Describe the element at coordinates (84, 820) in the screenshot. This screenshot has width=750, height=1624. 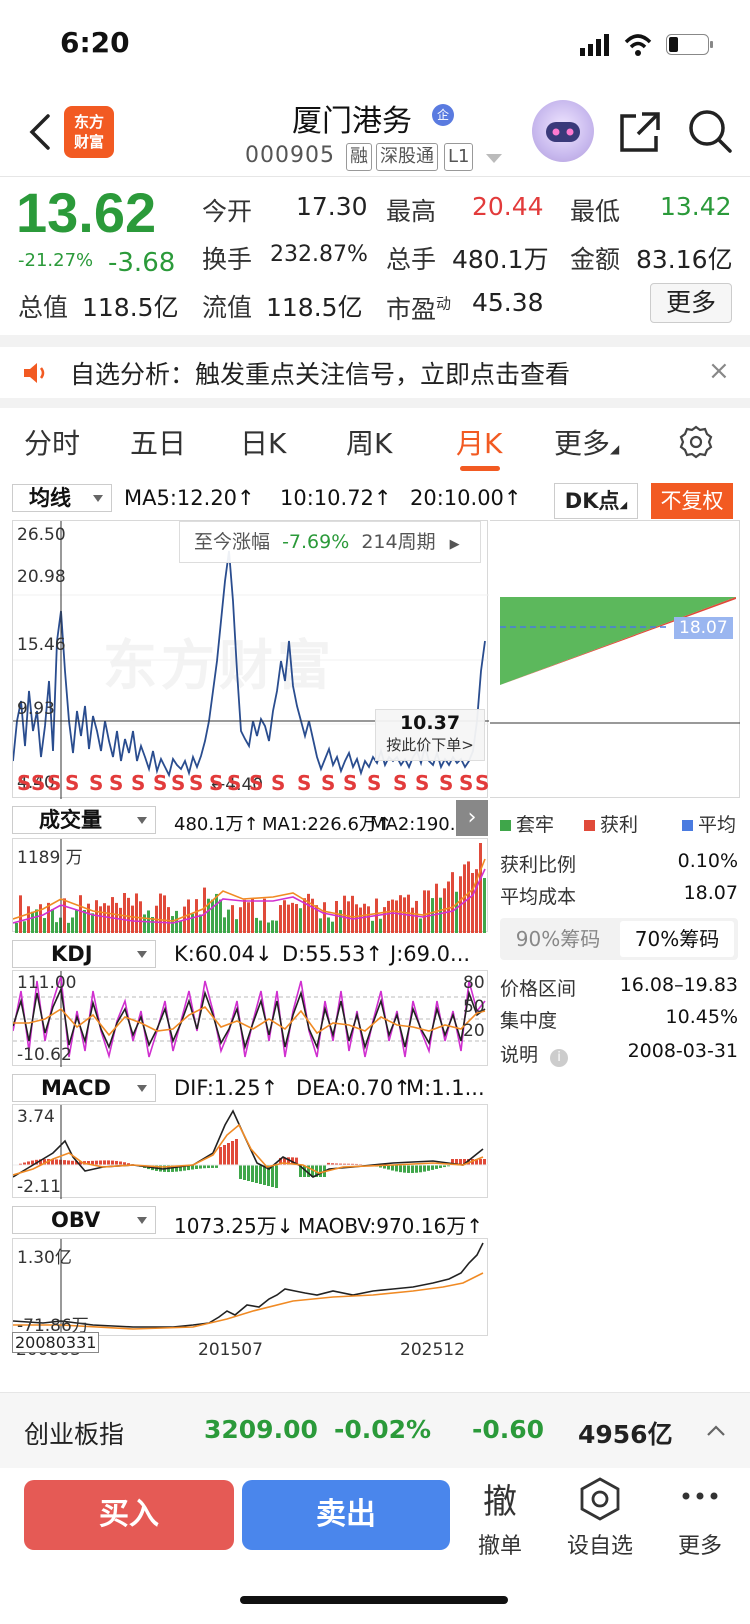
I see `volume-selector: 成交量` at that location.